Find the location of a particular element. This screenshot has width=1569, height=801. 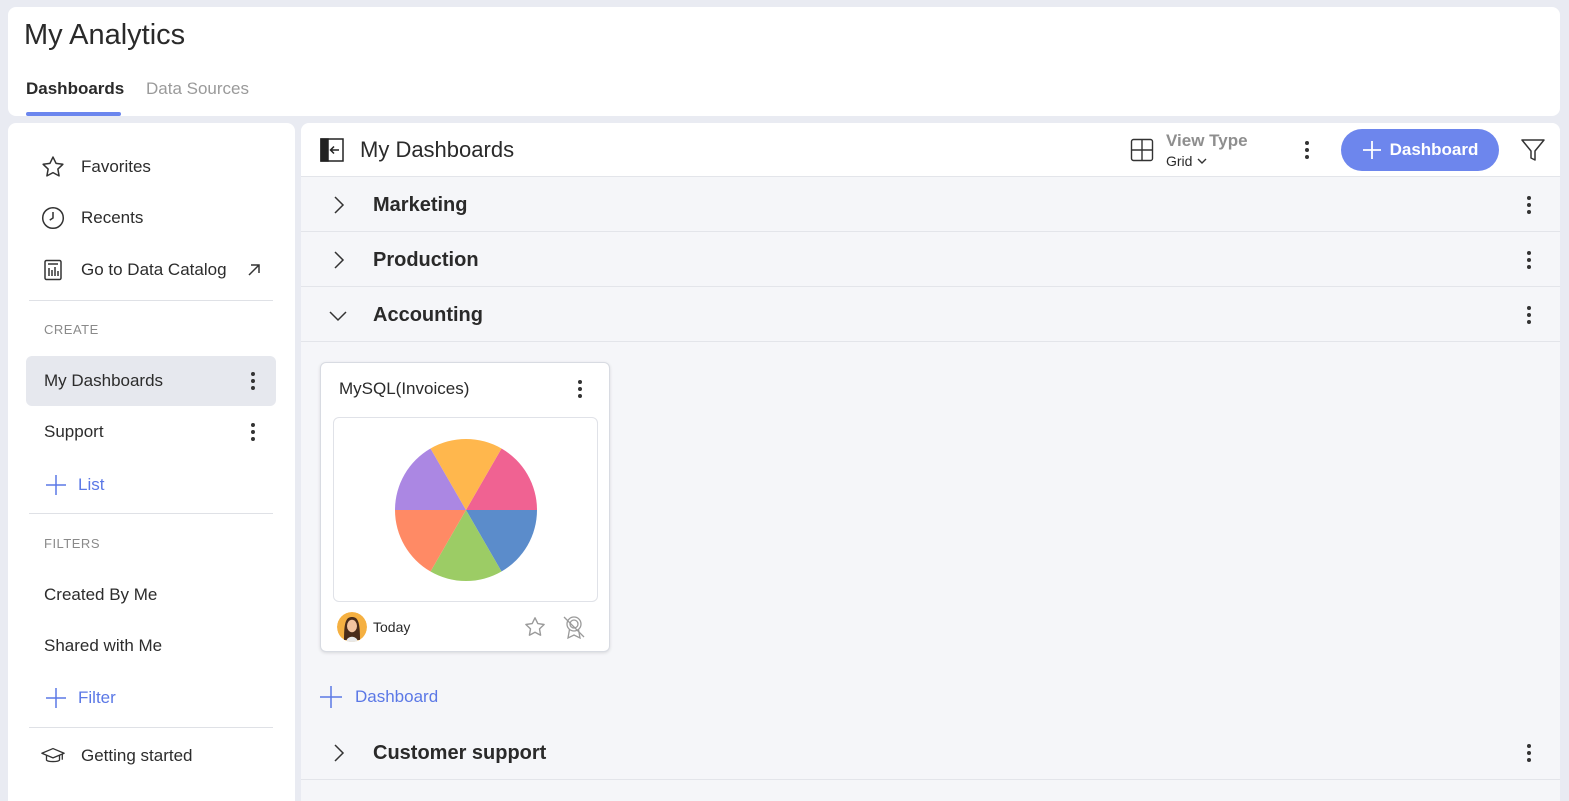

view-type-dropdown: Grid is located at coordinates (1187, 161).